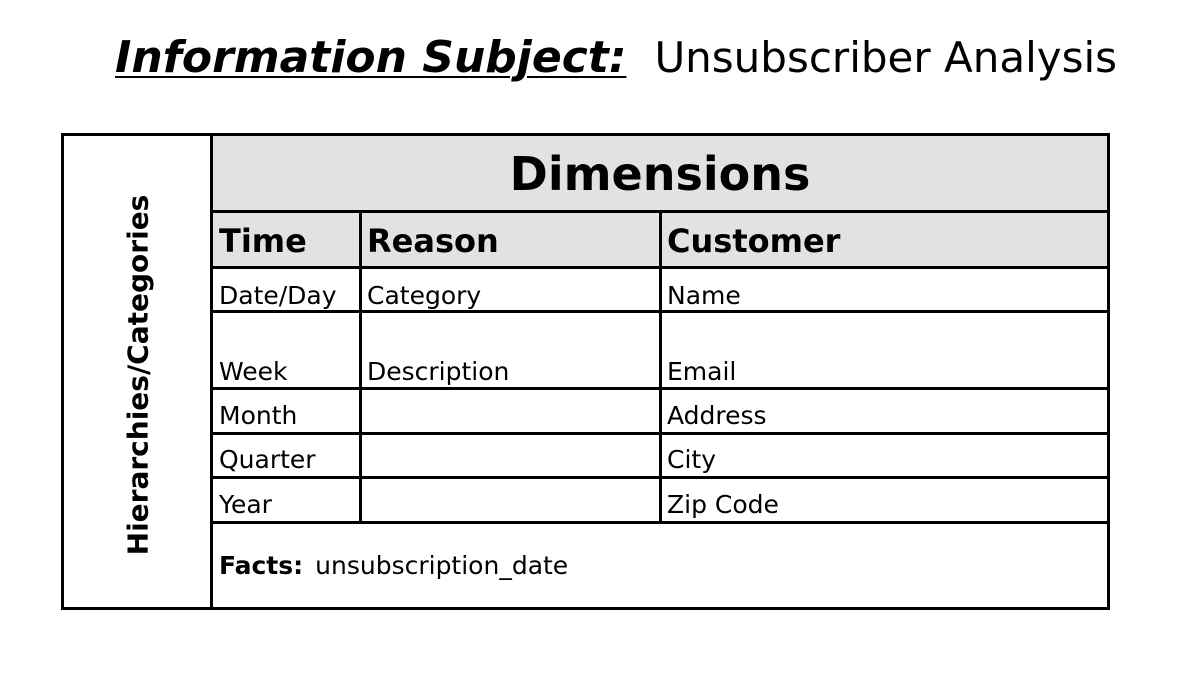  I want to click on subject-value: Unsubscriber Analysis, so click(886, 57).